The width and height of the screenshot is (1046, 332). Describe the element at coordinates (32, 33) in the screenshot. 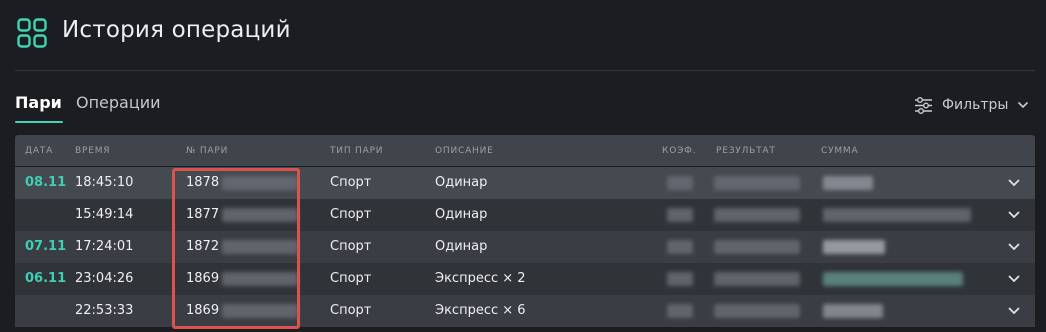

I see `grid-icon` at that location.